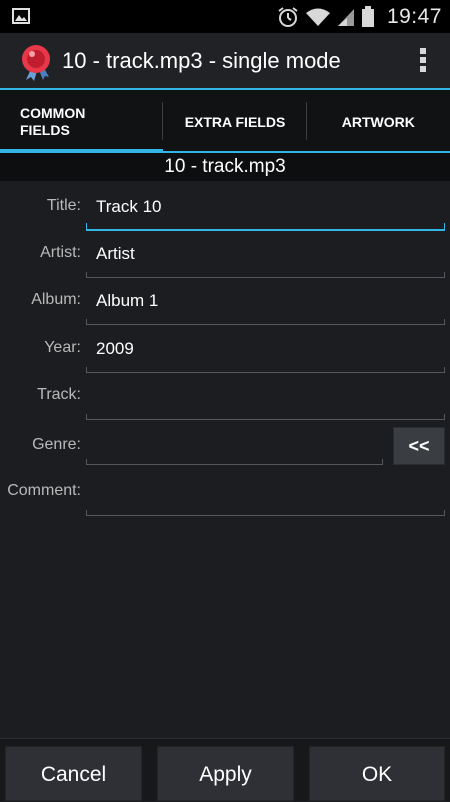 This screenshot has height=802, width=450. I want to click on year-row: Year: 2009, so click(225, 351).